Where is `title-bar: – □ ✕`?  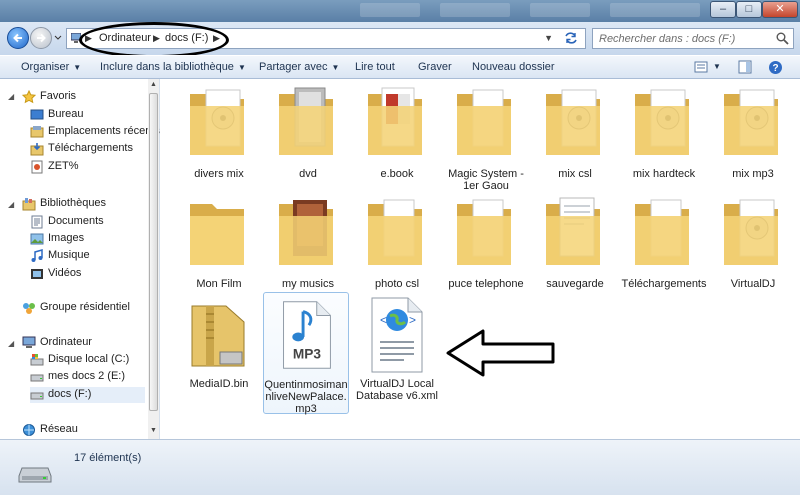 title-bar: – □ ✕ is located at coordinates (400, 11).